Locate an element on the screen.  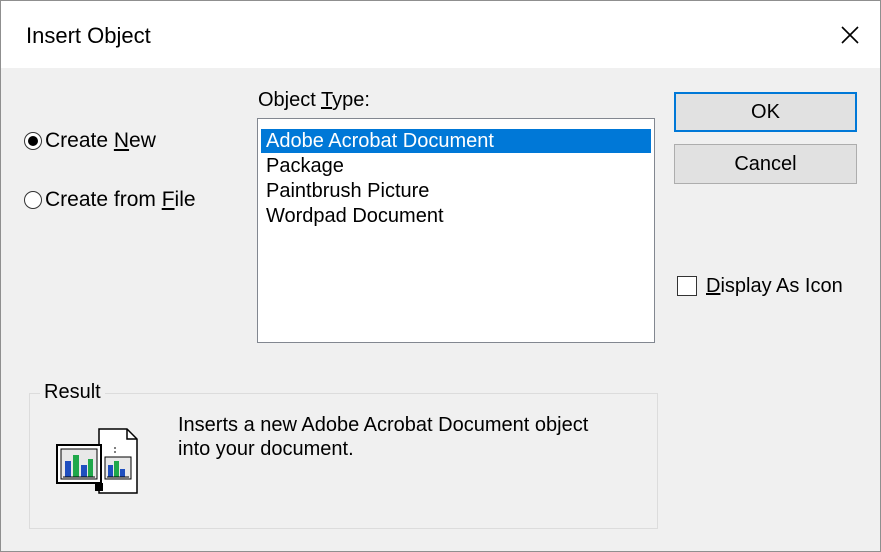
create-new-radio: Create New is located at coordinates (90, 141).